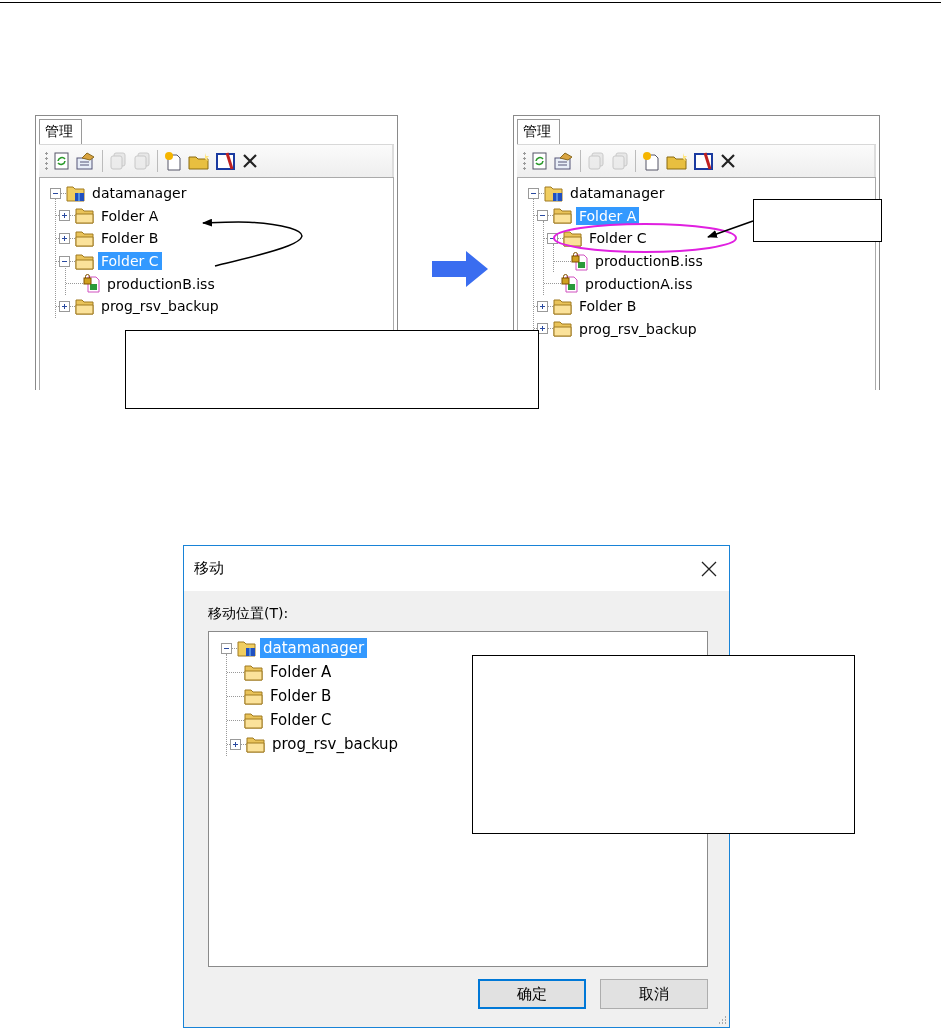 This screenshot has height=1030, width=941. I want to click on pointer-arrow, so click(730, 229).